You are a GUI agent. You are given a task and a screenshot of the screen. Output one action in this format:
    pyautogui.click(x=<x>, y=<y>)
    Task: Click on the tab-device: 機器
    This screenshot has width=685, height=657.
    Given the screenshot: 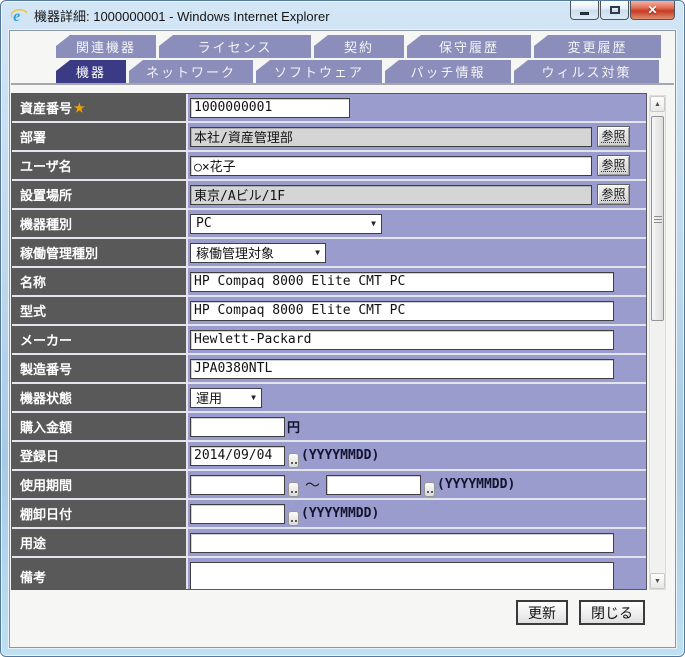 What is the action you would take?
    pyautogui.click(x=91, y=71)
    